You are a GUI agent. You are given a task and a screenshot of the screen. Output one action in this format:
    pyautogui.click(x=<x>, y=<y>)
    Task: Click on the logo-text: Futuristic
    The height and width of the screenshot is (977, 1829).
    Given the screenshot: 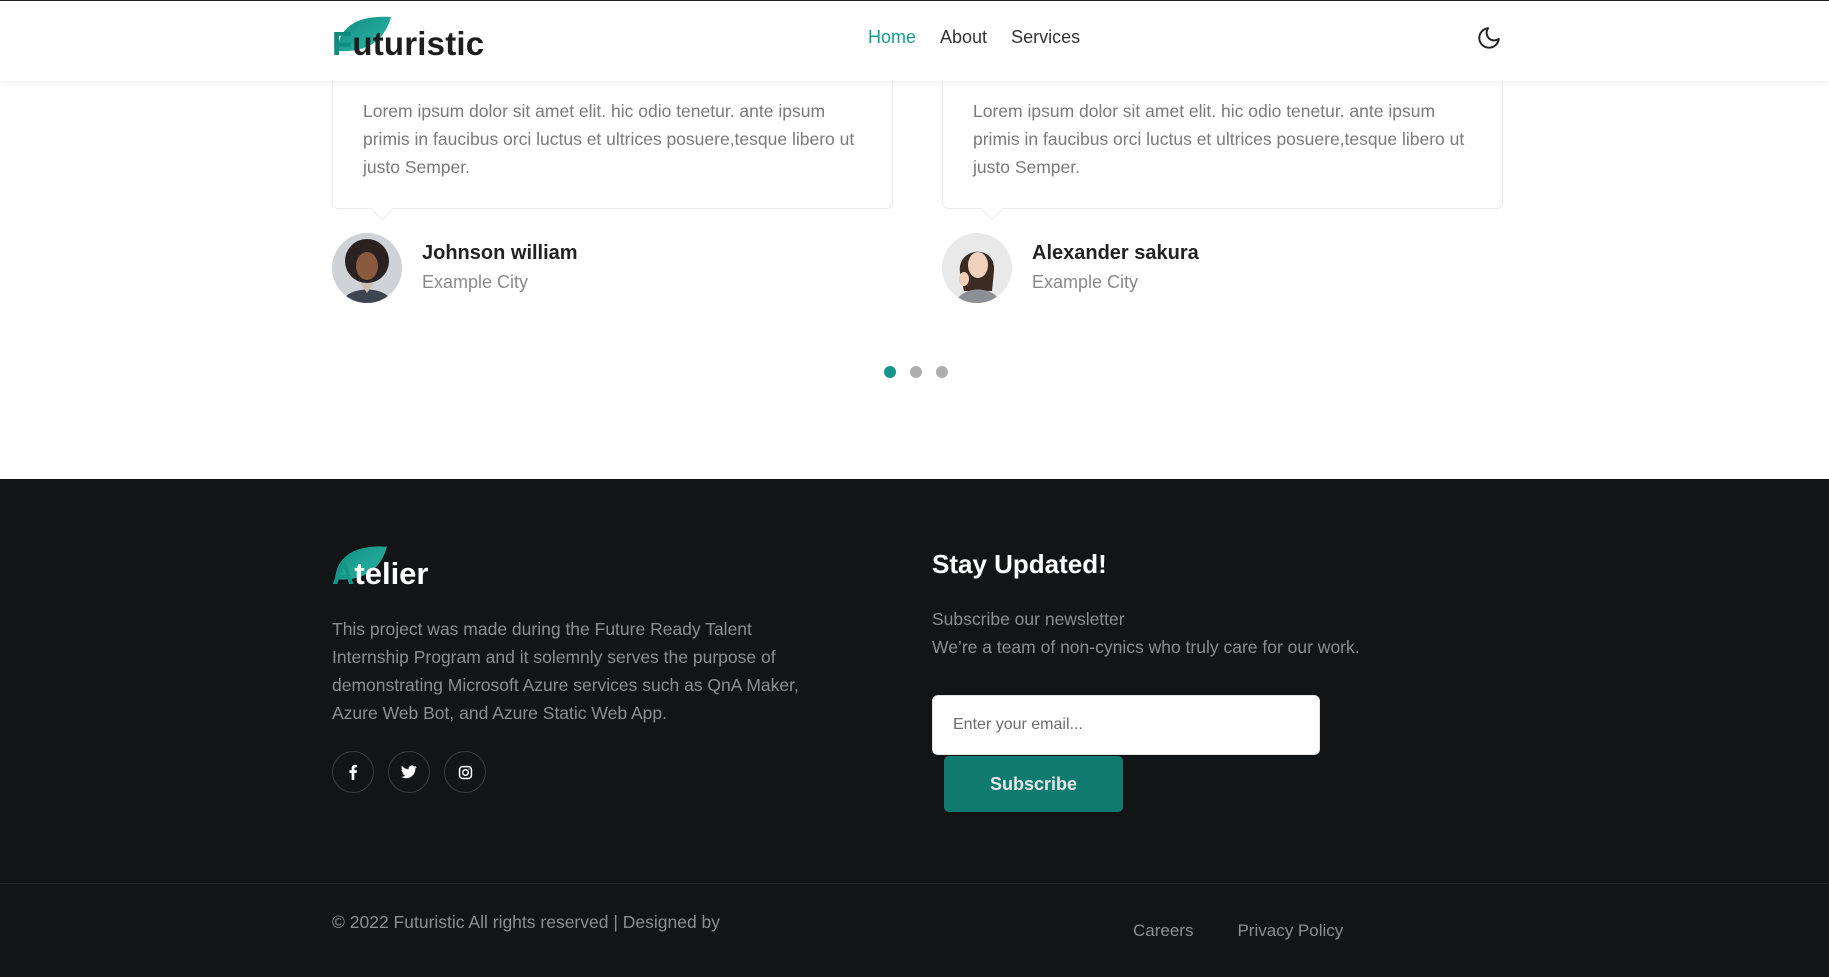 What is the action you would take?
    pyautogui.click(x=408, y=43)
    